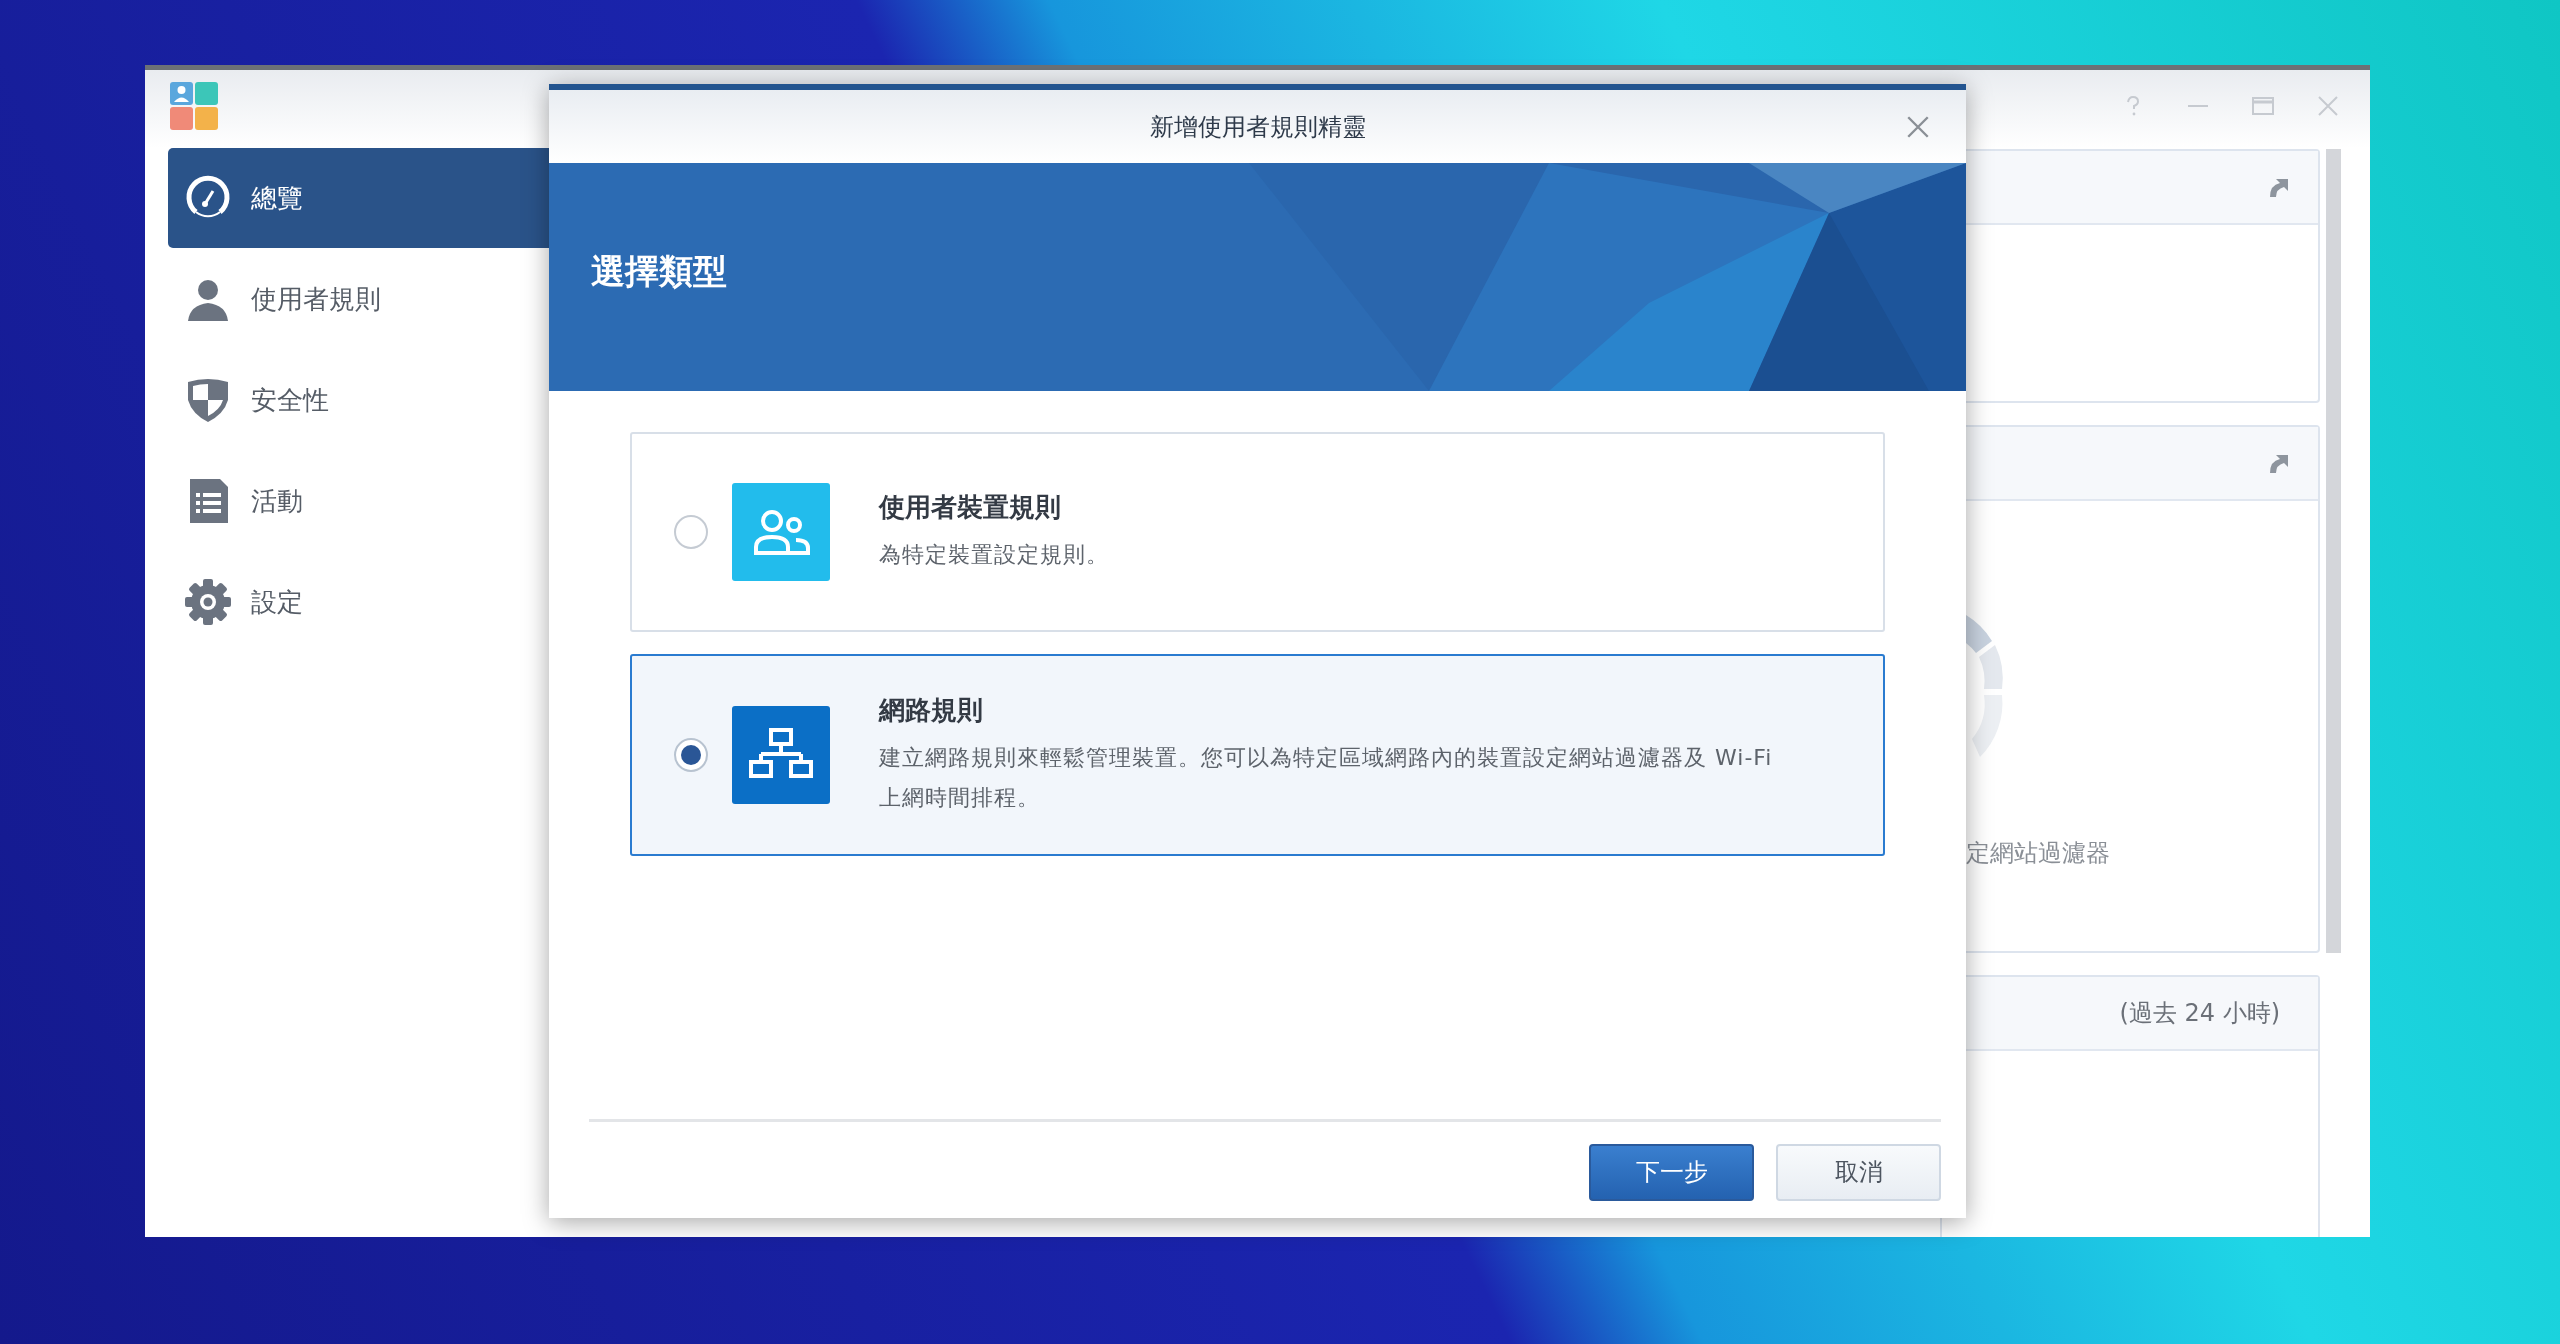 The width and height of the screenshot is (2560, 1344). Describe the element at coordinates (2333, 551) in the screenshot. I see `scrollbar` at that location.